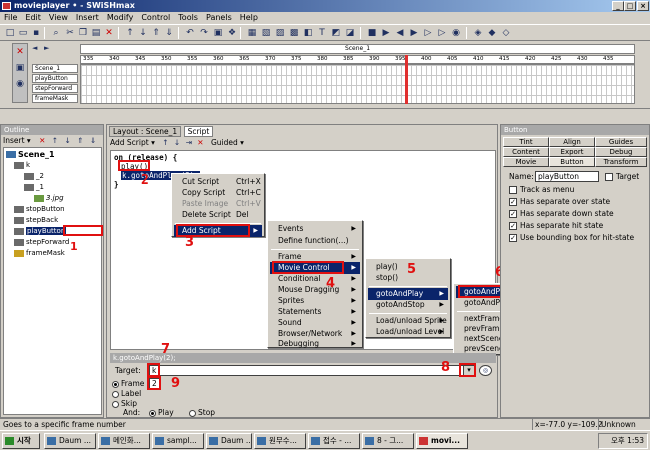  I want to click on send-back-icon: ⇓, so click(169, 33).